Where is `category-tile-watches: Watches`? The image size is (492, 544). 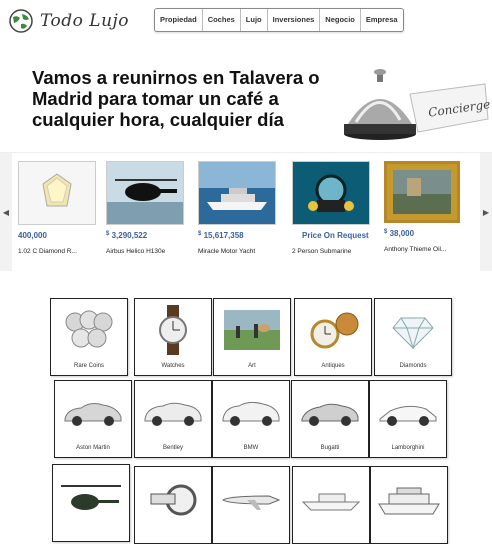
category-tile-watches: Watches is located at coordinates (173, 337).